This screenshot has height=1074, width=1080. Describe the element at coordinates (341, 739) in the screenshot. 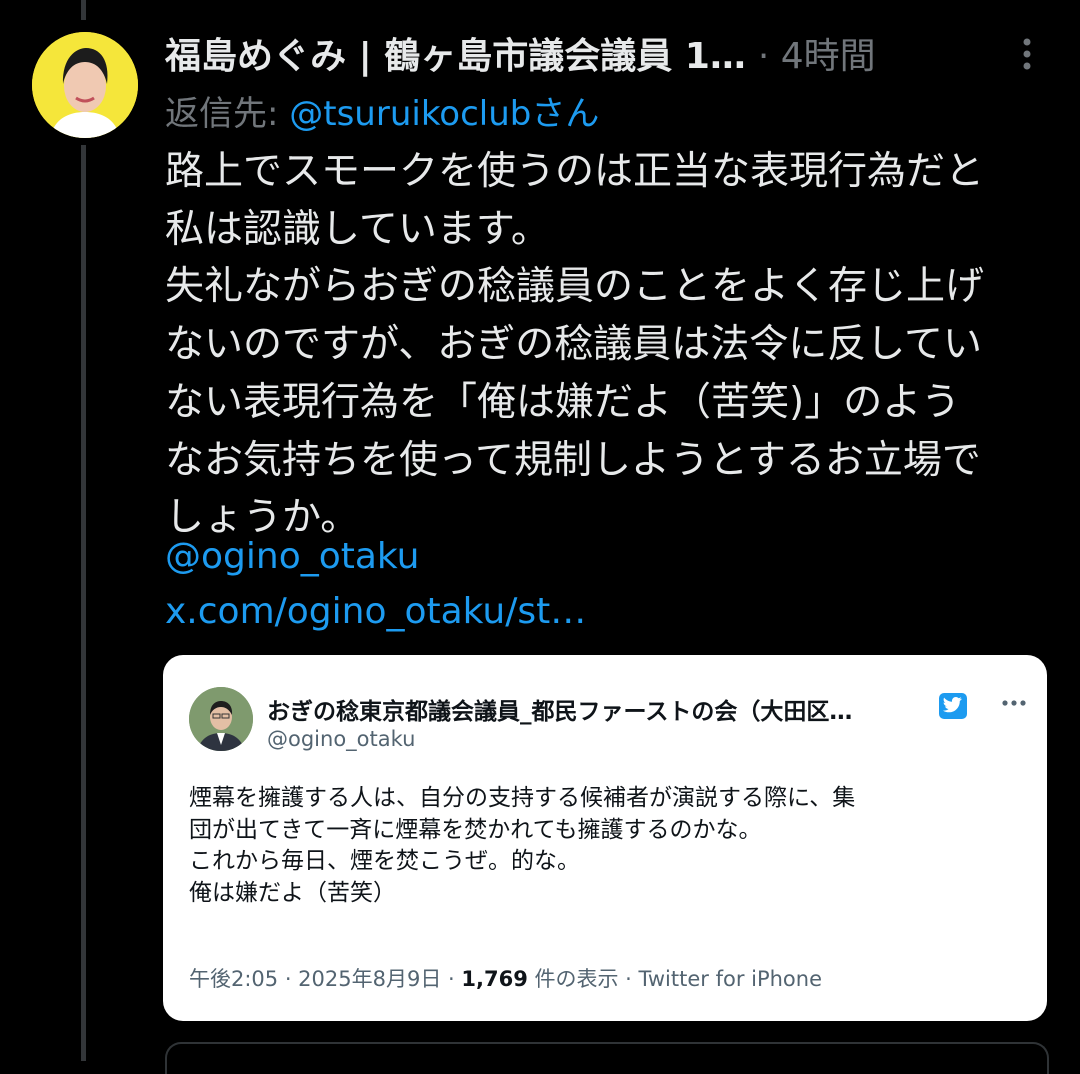

I see `quoted-handle: @ogino_otaku` at that location.